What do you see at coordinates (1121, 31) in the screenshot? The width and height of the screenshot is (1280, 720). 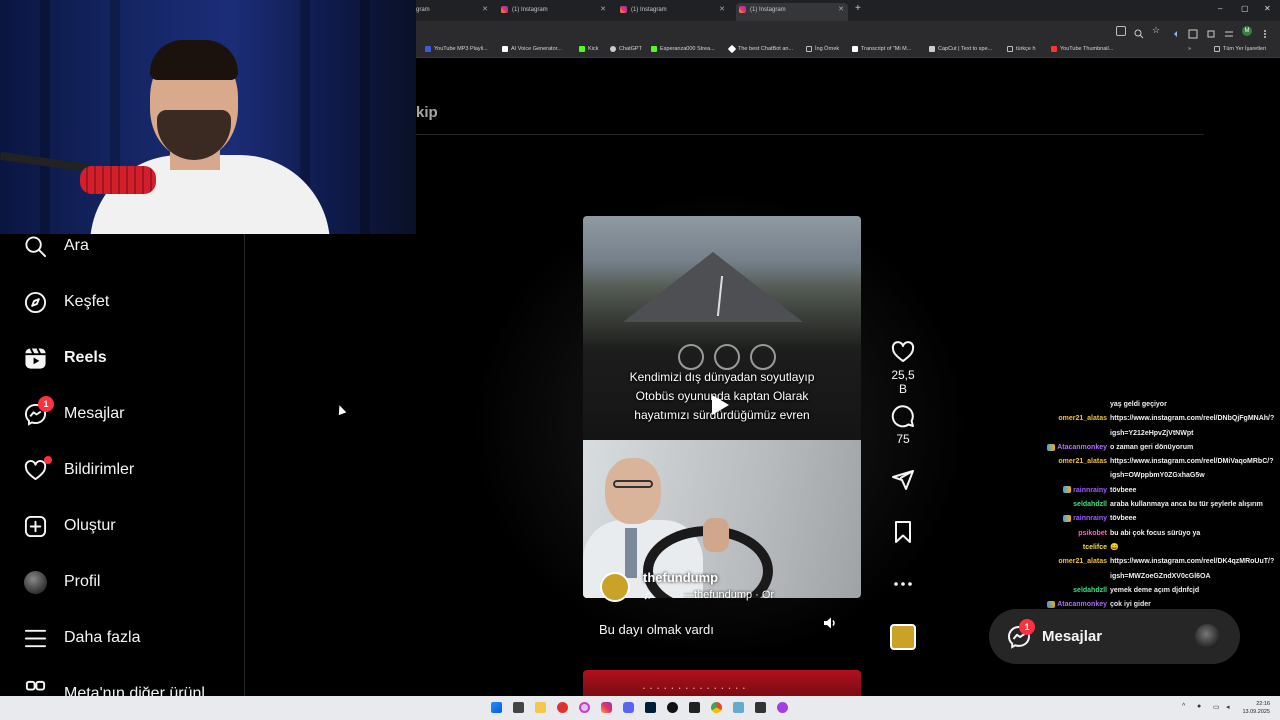 I see `install-app-icon` at bounding box center [1121, 31].